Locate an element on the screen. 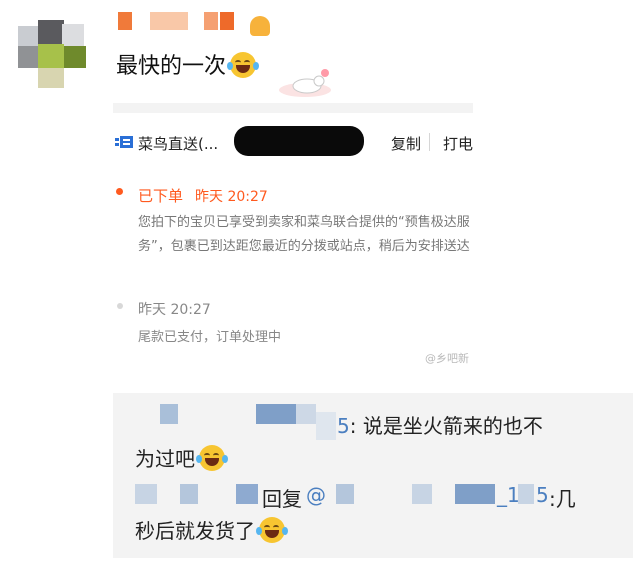 The width and height of the screenshot is (640, 562). comment-1-text: : 说是坐火箭来的也不 is located at coordinates (446, 426).